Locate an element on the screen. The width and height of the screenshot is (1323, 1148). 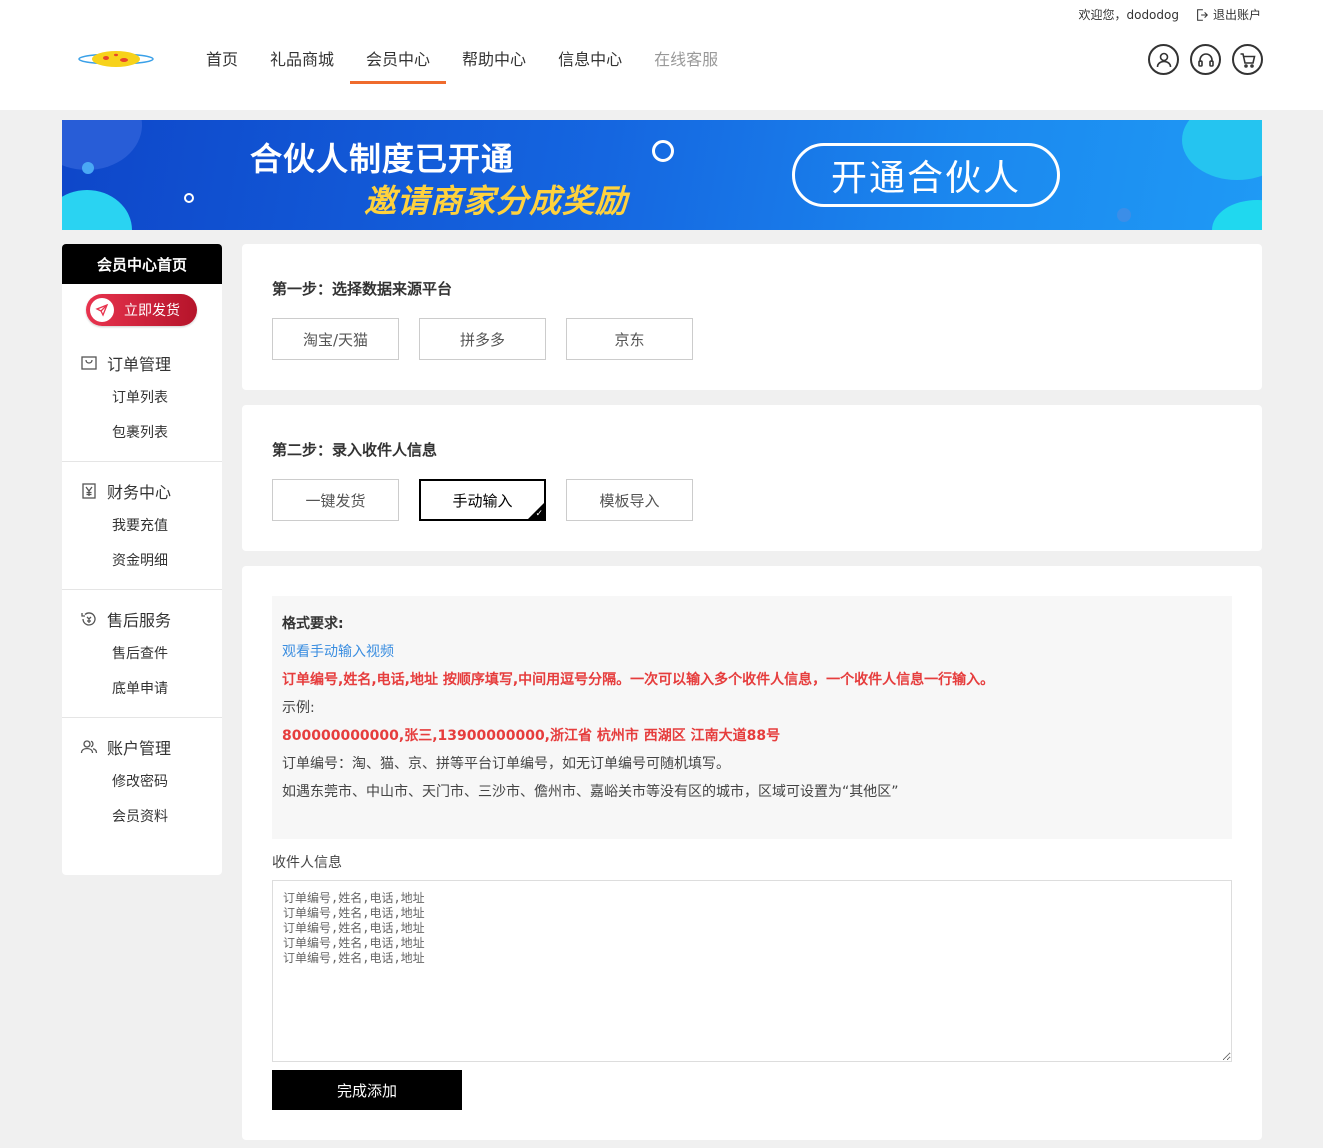
sidebar-item-fund-details: 资金明细 is located at coordinates (142, 561).